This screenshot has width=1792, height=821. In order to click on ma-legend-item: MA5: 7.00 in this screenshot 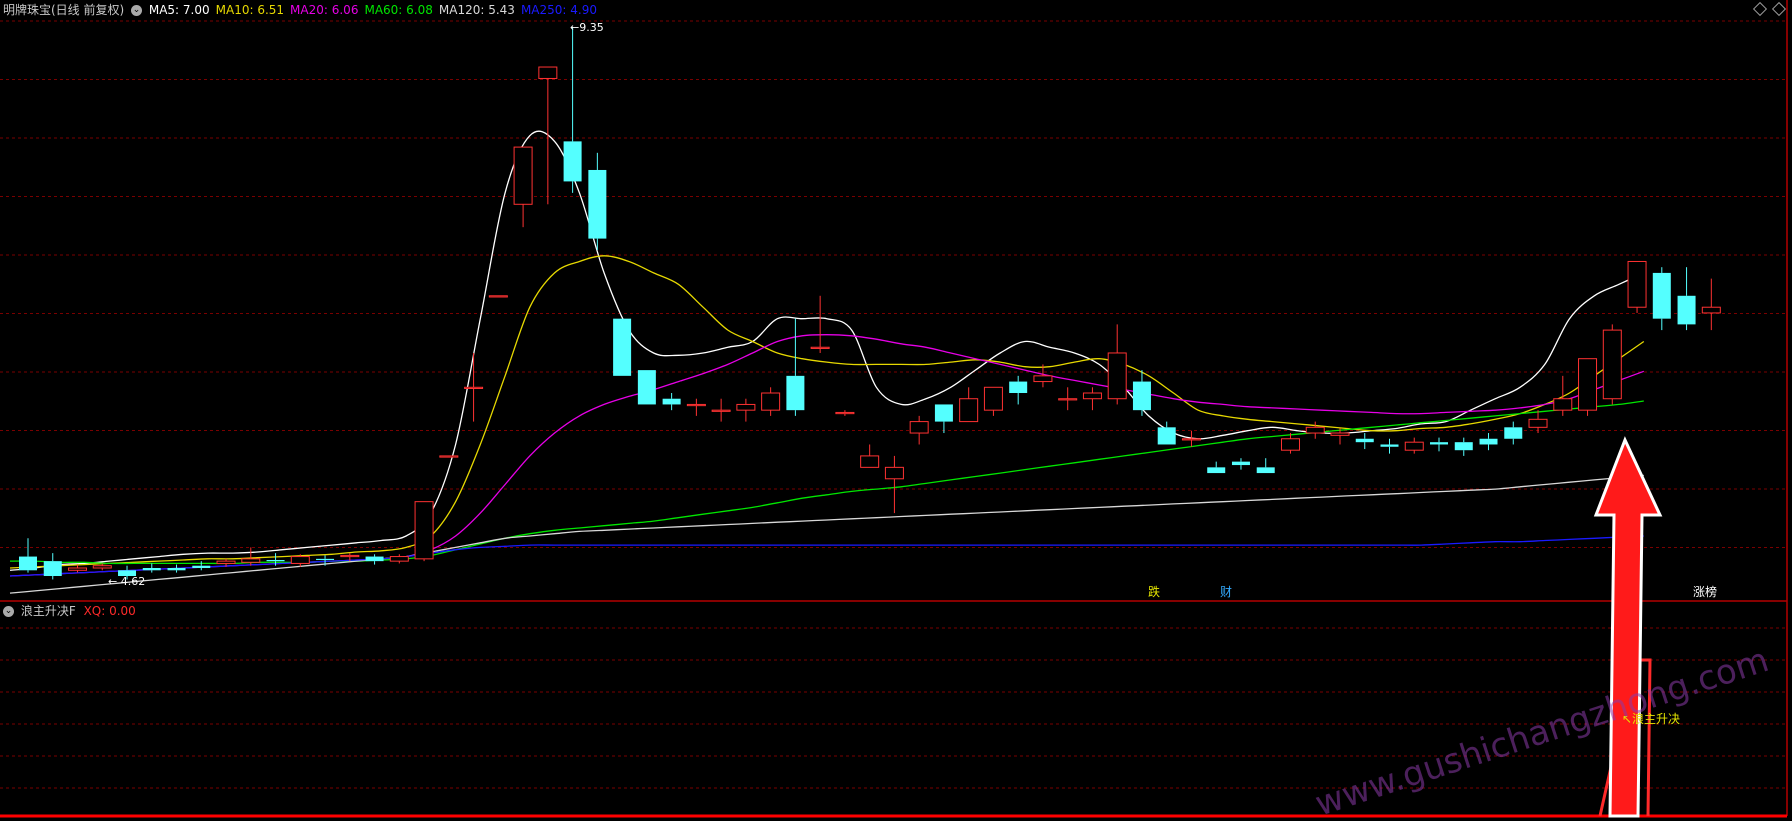, I will do `click(179, 10)`.